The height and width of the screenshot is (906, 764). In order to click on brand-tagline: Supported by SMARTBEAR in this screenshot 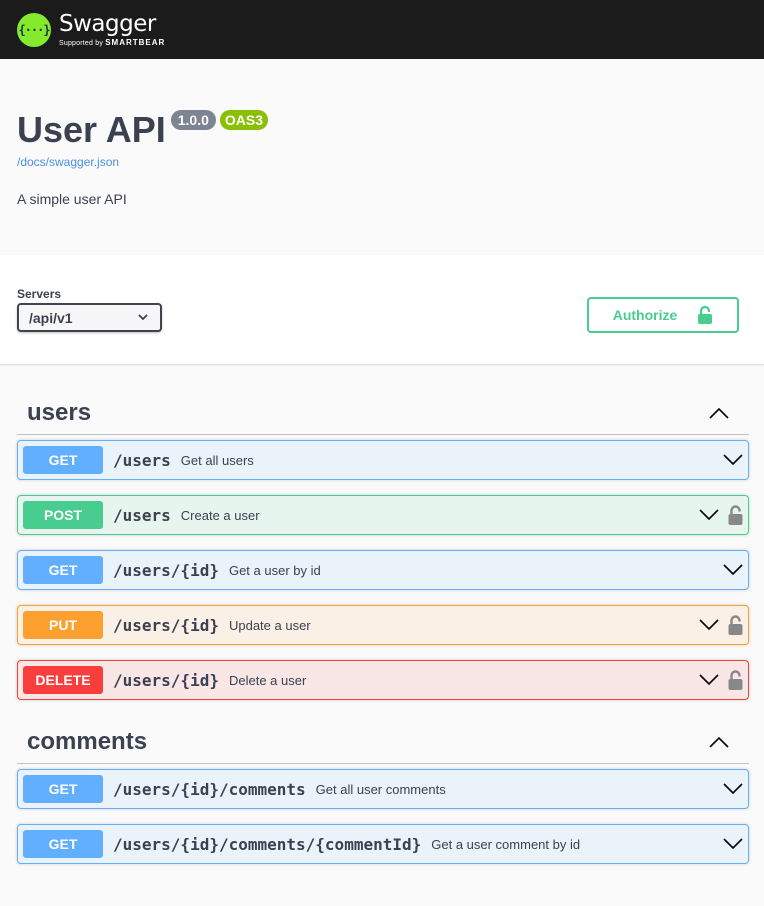, I will do `click(112, 42)`.